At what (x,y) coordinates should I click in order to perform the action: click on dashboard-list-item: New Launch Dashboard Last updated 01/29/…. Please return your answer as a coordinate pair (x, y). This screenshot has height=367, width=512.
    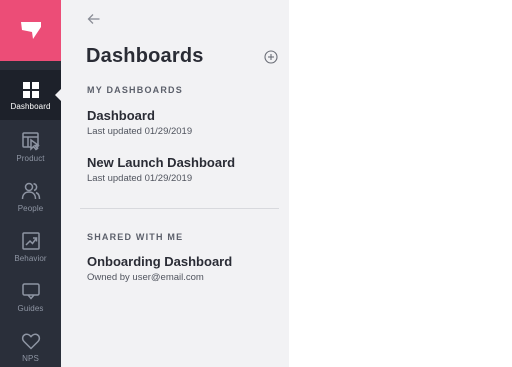
    Looking at the image, I should click on (182, 170).